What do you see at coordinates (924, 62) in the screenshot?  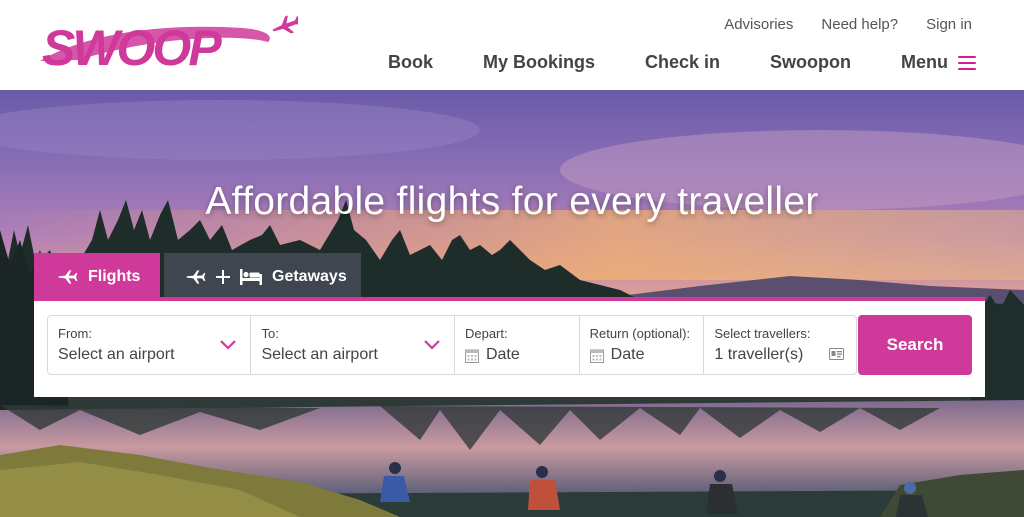 I see `nav-menu-label: Menu` at bounding box center [924, 62].